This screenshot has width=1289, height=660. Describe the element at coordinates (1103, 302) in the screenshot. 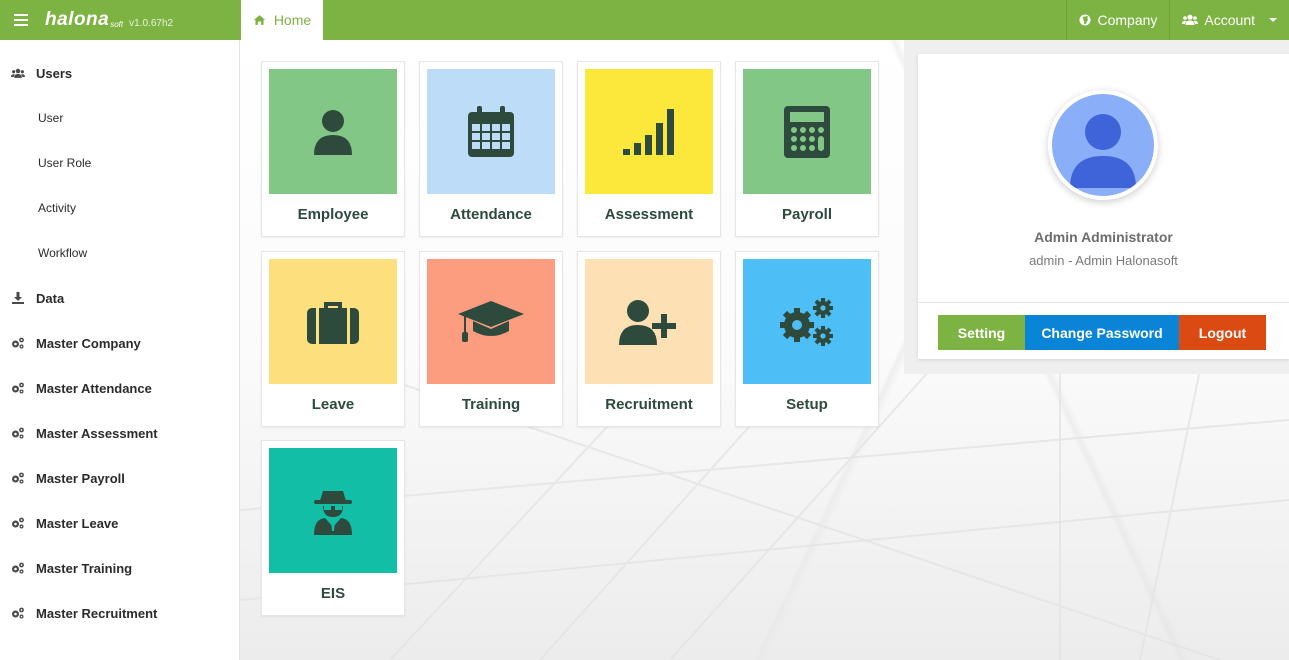

I see `profile-divider` at that location.